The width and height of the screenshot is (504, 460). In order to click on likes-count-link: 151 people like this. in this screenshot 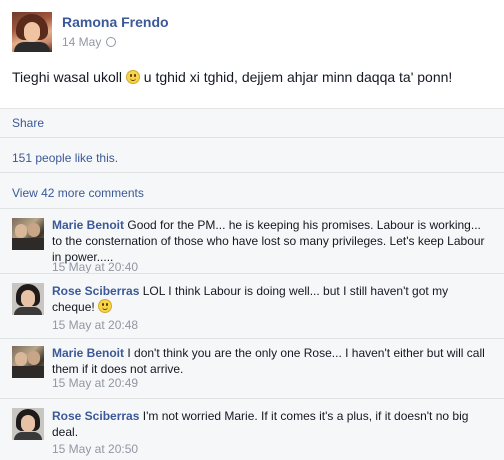, I will do `click(65, 158)`.